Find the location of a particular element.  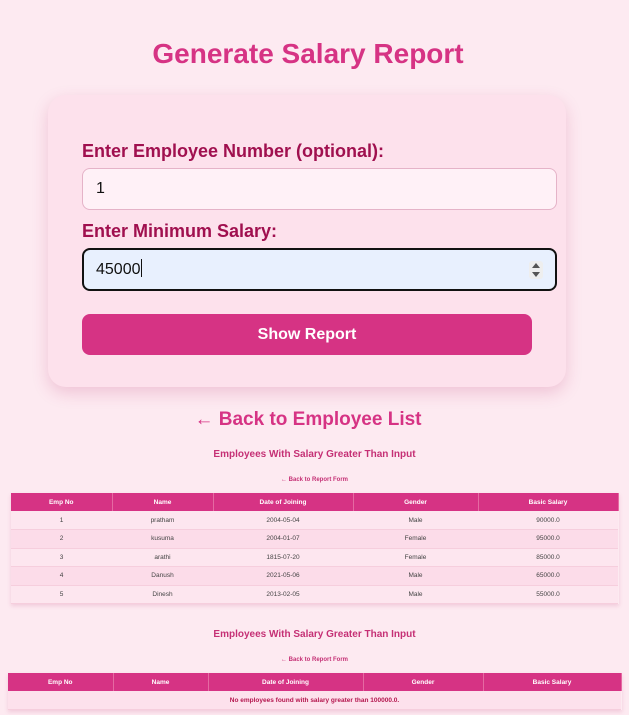

employee-number-label: Enter Employee Number (optional): is located at coordinates (233, 151).